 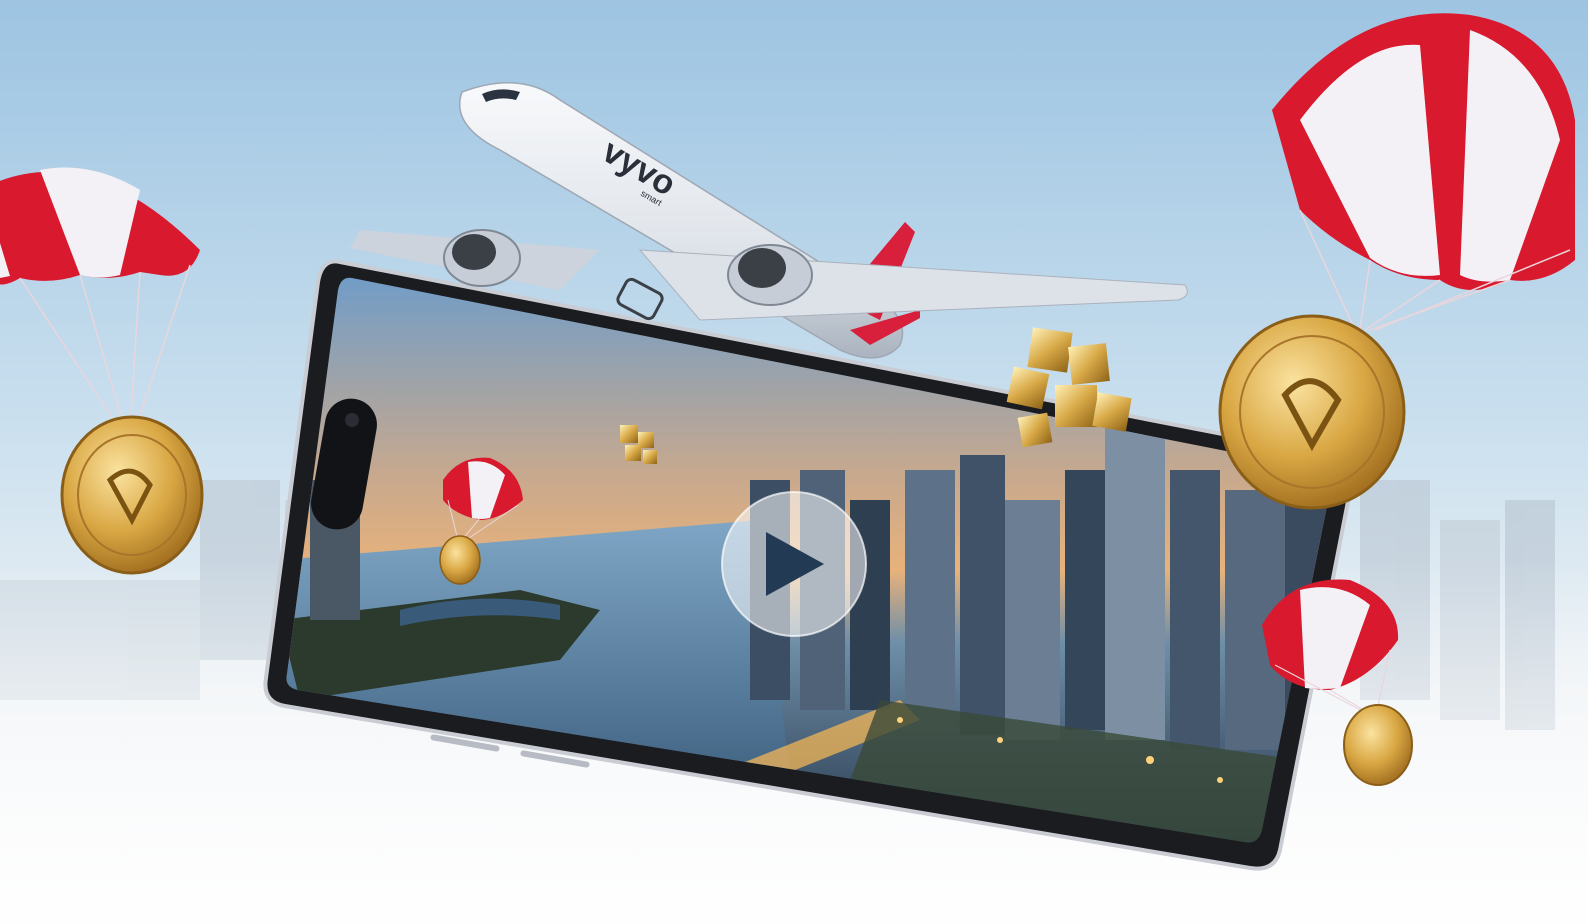 I want to click on play-button, so click(x=794, y=564).